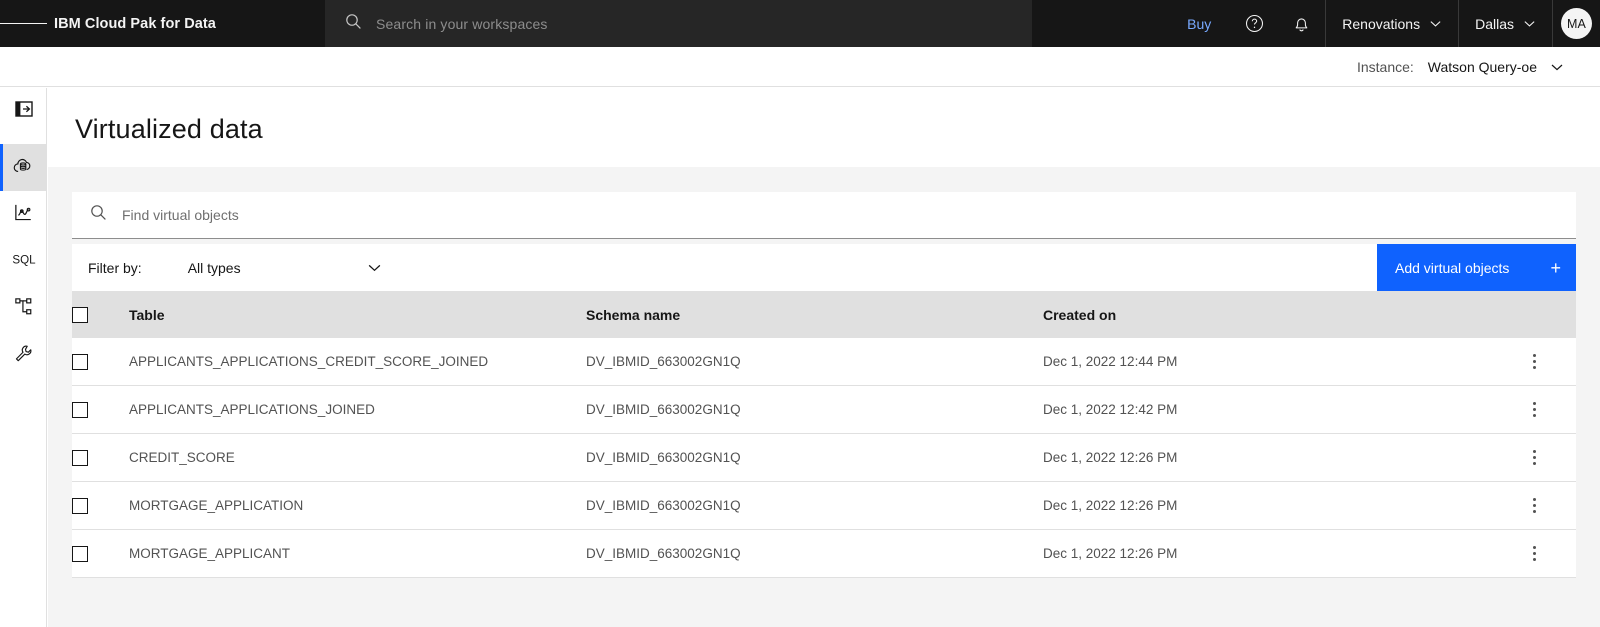 This screenshot has width=1600, height=627. I want to click on column-header-actions, so click(1534, 314).